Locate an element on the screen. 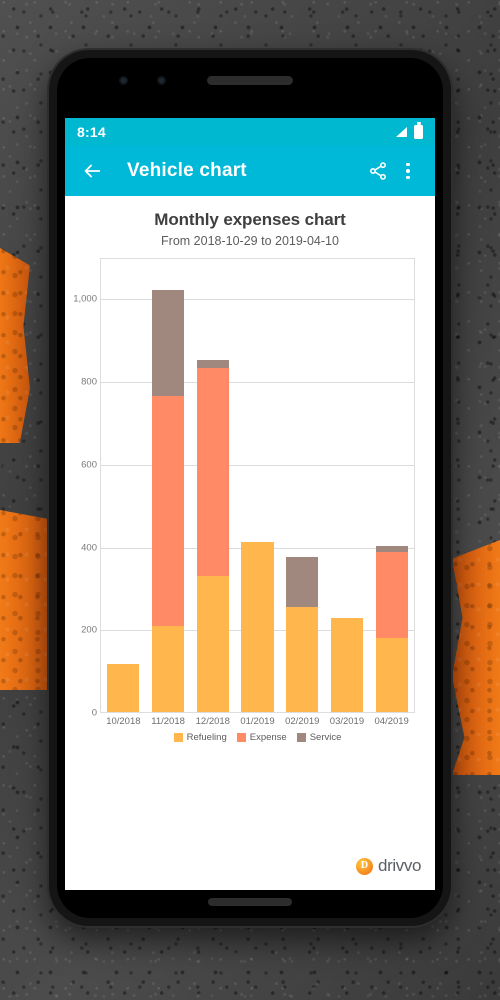 The image size is (500, 1000). legend-item-refueling: Refueling is located at coordinates (200, 737).